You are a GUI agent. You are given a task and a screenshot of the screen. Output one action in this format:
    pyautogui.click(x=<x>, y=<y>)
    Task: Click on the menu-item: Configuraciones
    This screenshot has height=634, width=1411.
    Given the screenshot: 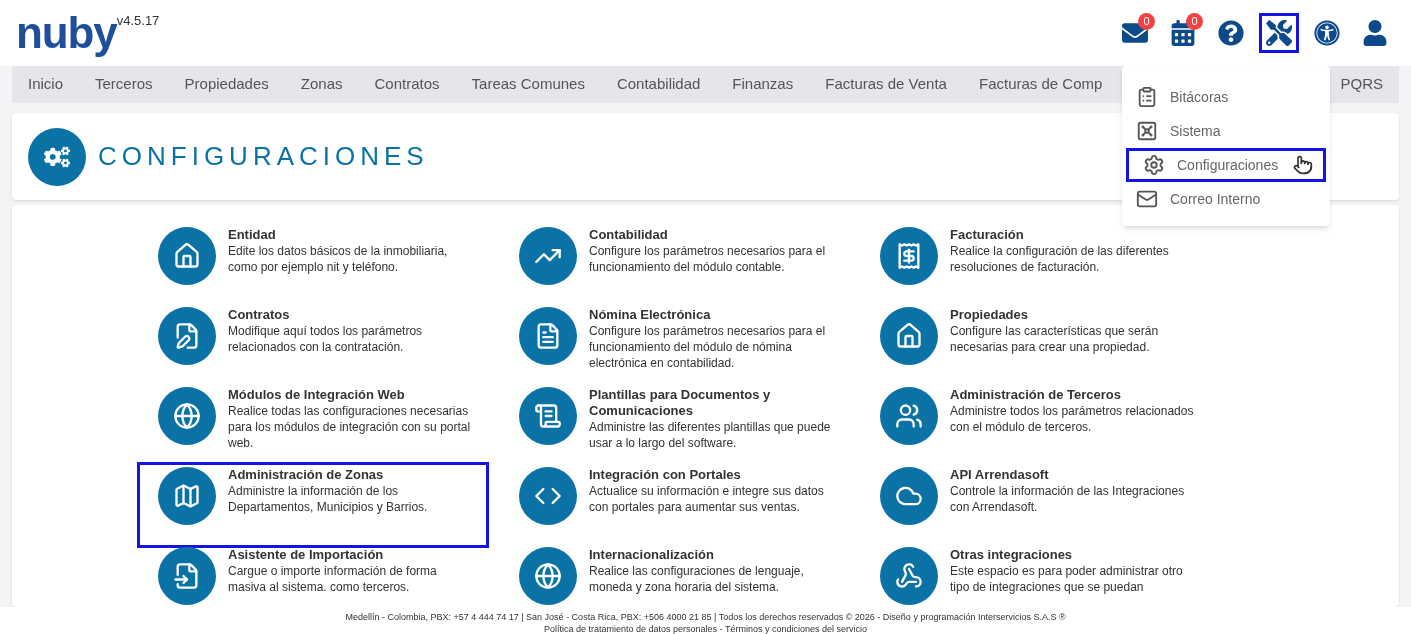 What is the action you would take?
    pyautogui.click(x=1226, y=165)
    